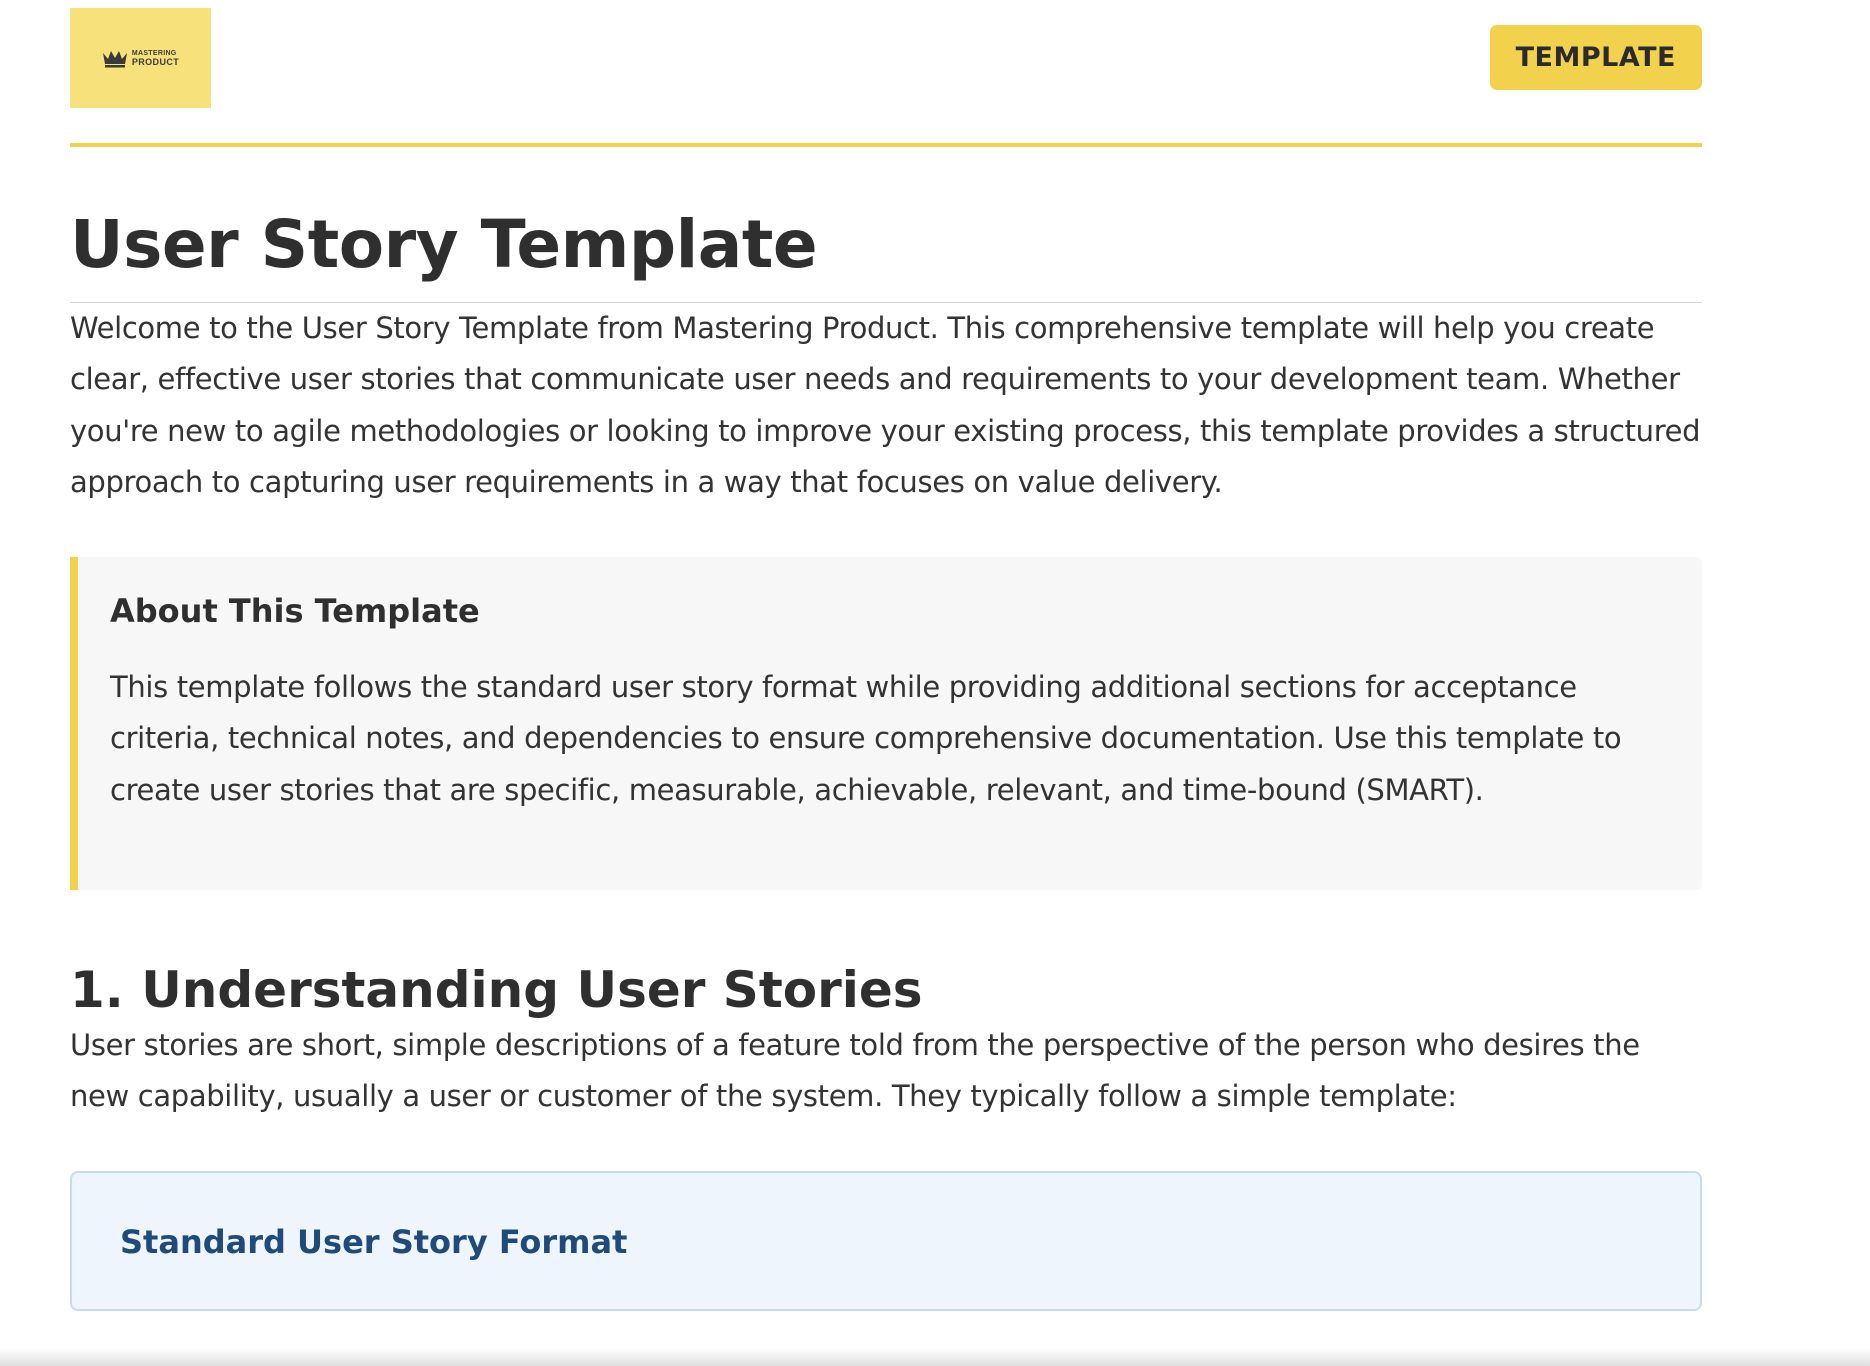  Describe the element at coordinates (374, 1241) in the screenshot. I see `format-box-title: Standard User Story Format` at that location.